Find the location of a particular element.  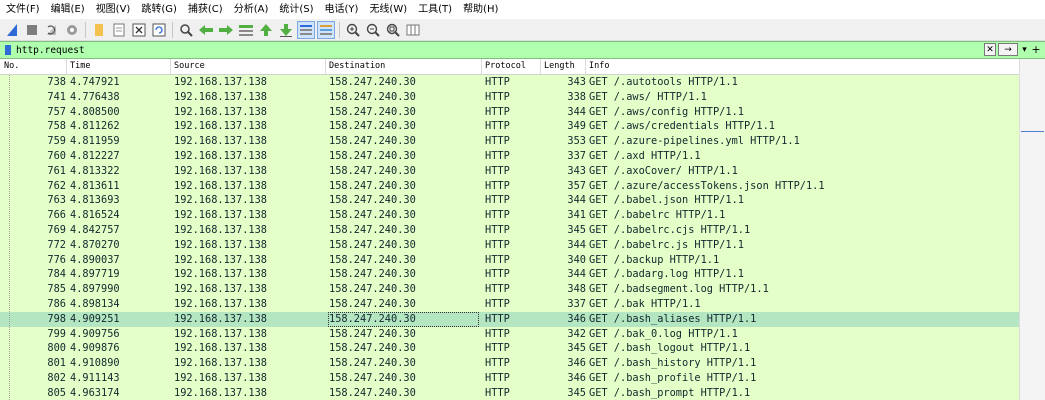

go-forward-icon is located at coordinates (226, 30).